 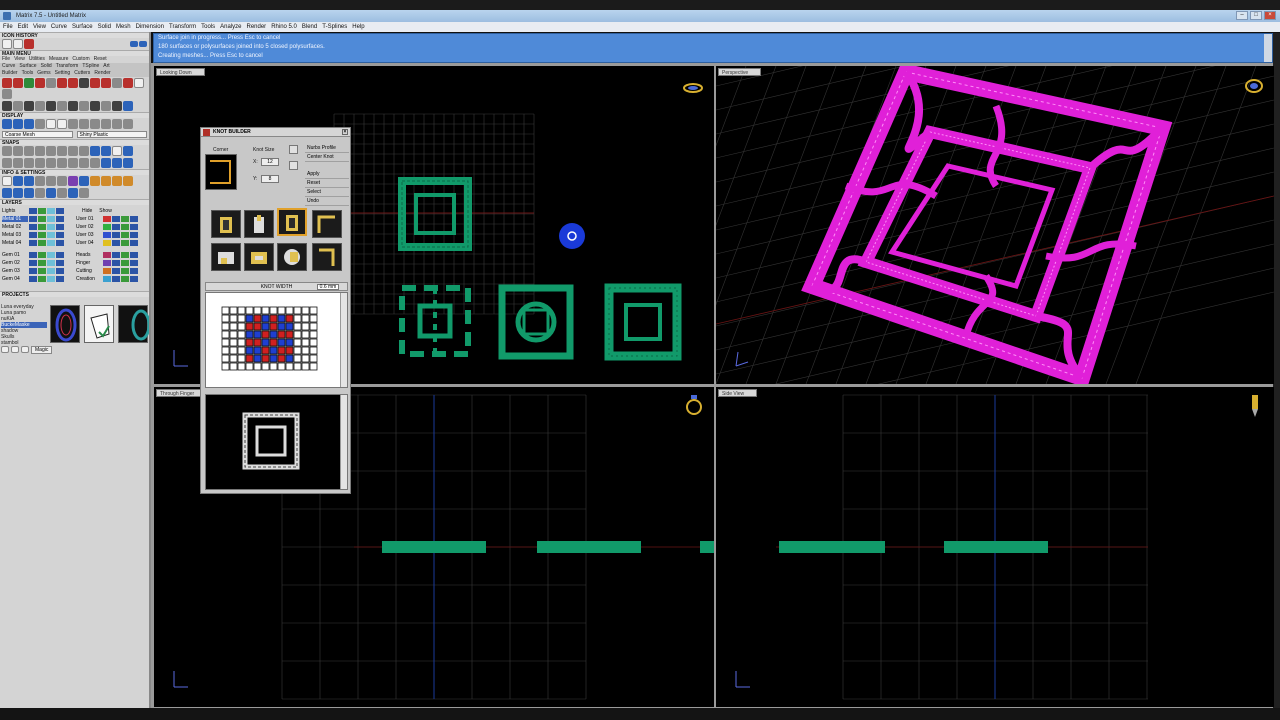 What do you see at coordinates (82, 27) in the screenshot?
I see `menu-item-surface: Surface` at bounding box center [82, 27].